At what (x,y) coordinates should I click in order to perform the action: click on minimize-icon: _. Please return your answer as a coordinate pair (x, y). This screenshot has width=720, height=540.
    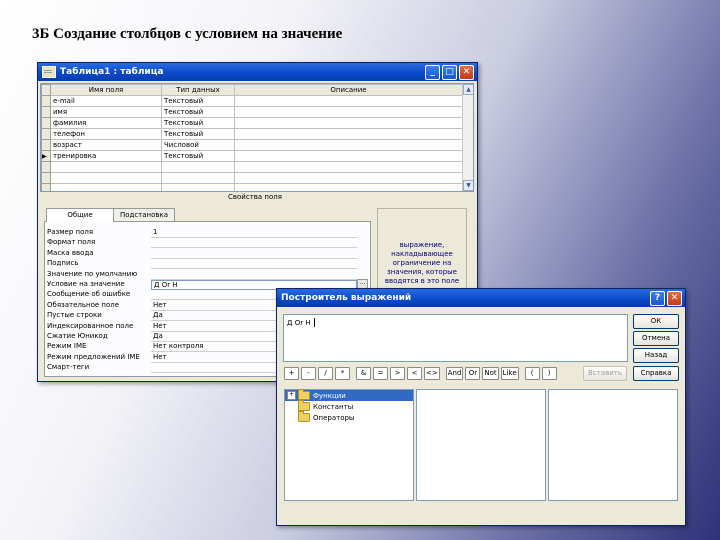
    Looking at the image, I should click on (432, 72).